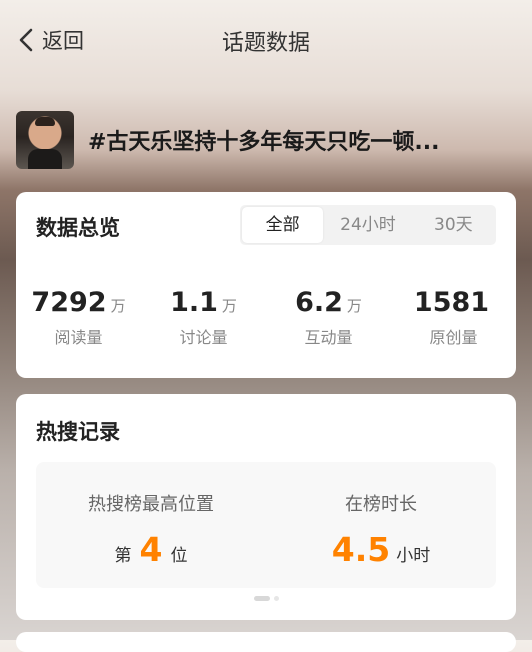 This screenshot has height=652, width=532. Describe the element at coordinates (381, 504) in the screenshot. I see `duration-label: 在榜时长` at that location.